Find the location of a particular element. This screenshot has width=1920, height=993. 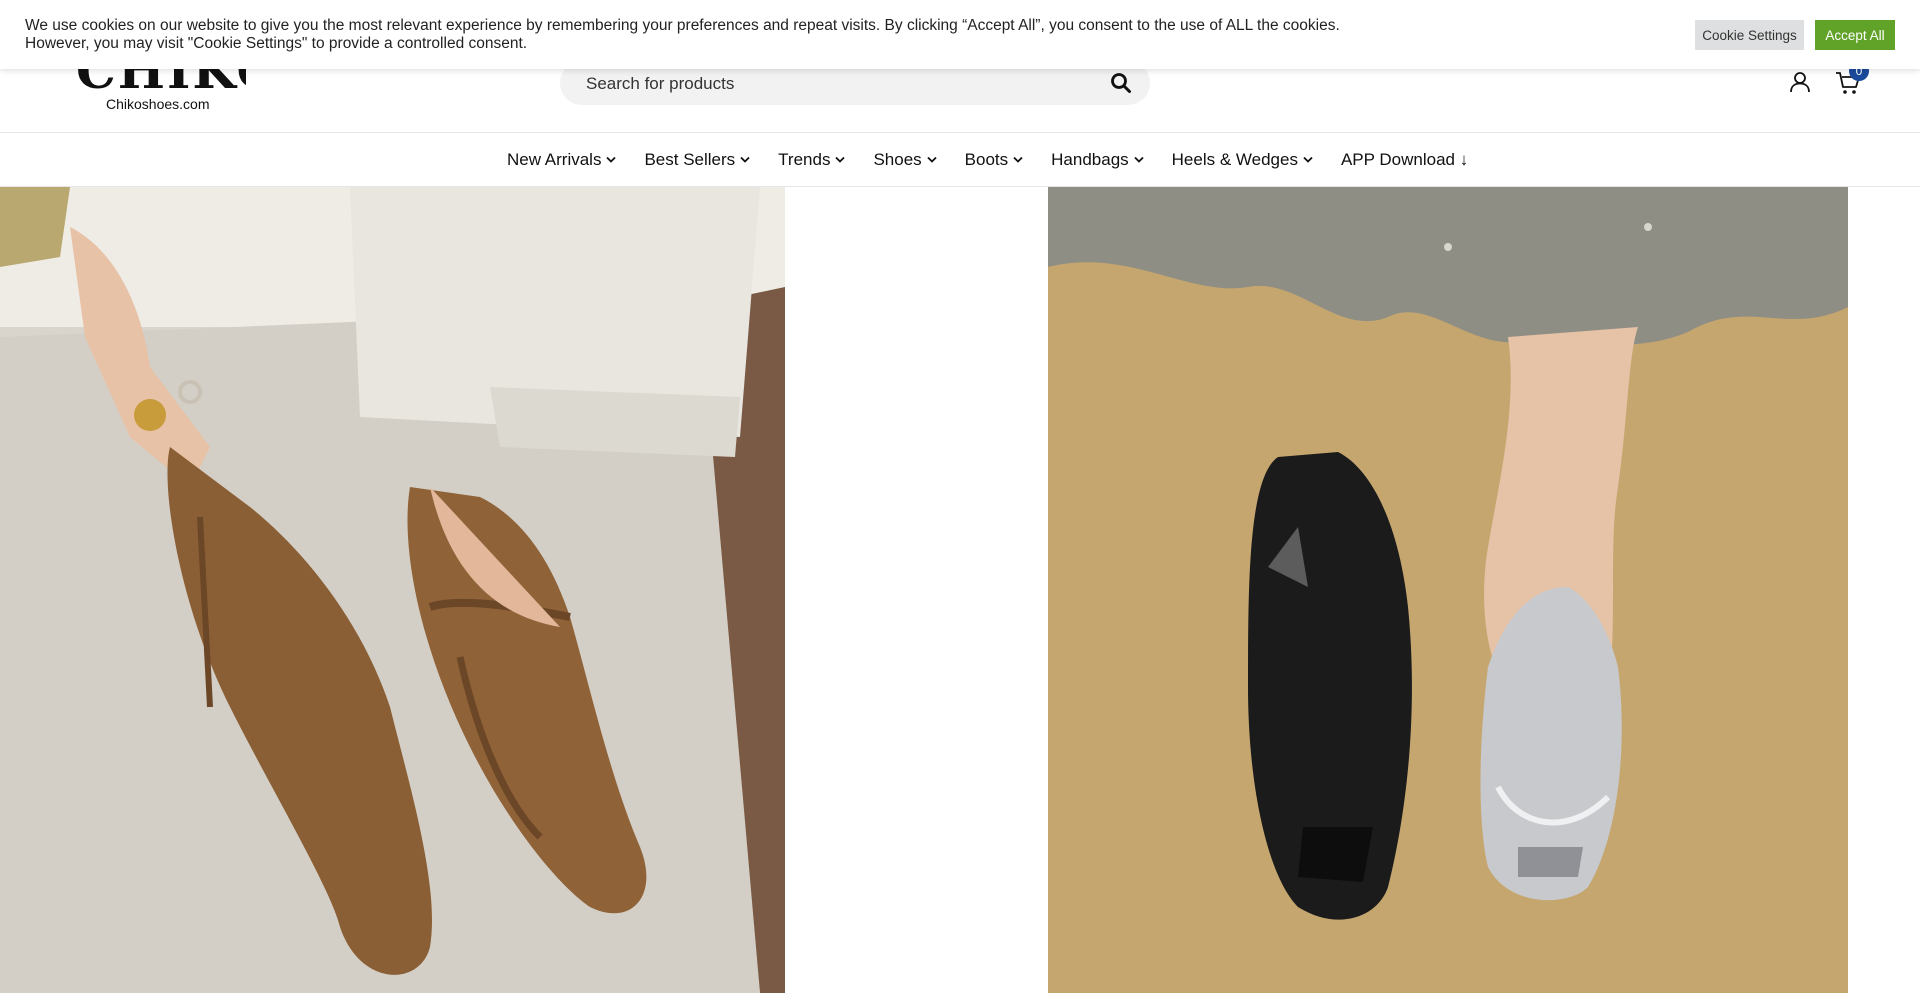

nav-item-new-arrivals: New Arrivals is located at coordinates (562, 159).